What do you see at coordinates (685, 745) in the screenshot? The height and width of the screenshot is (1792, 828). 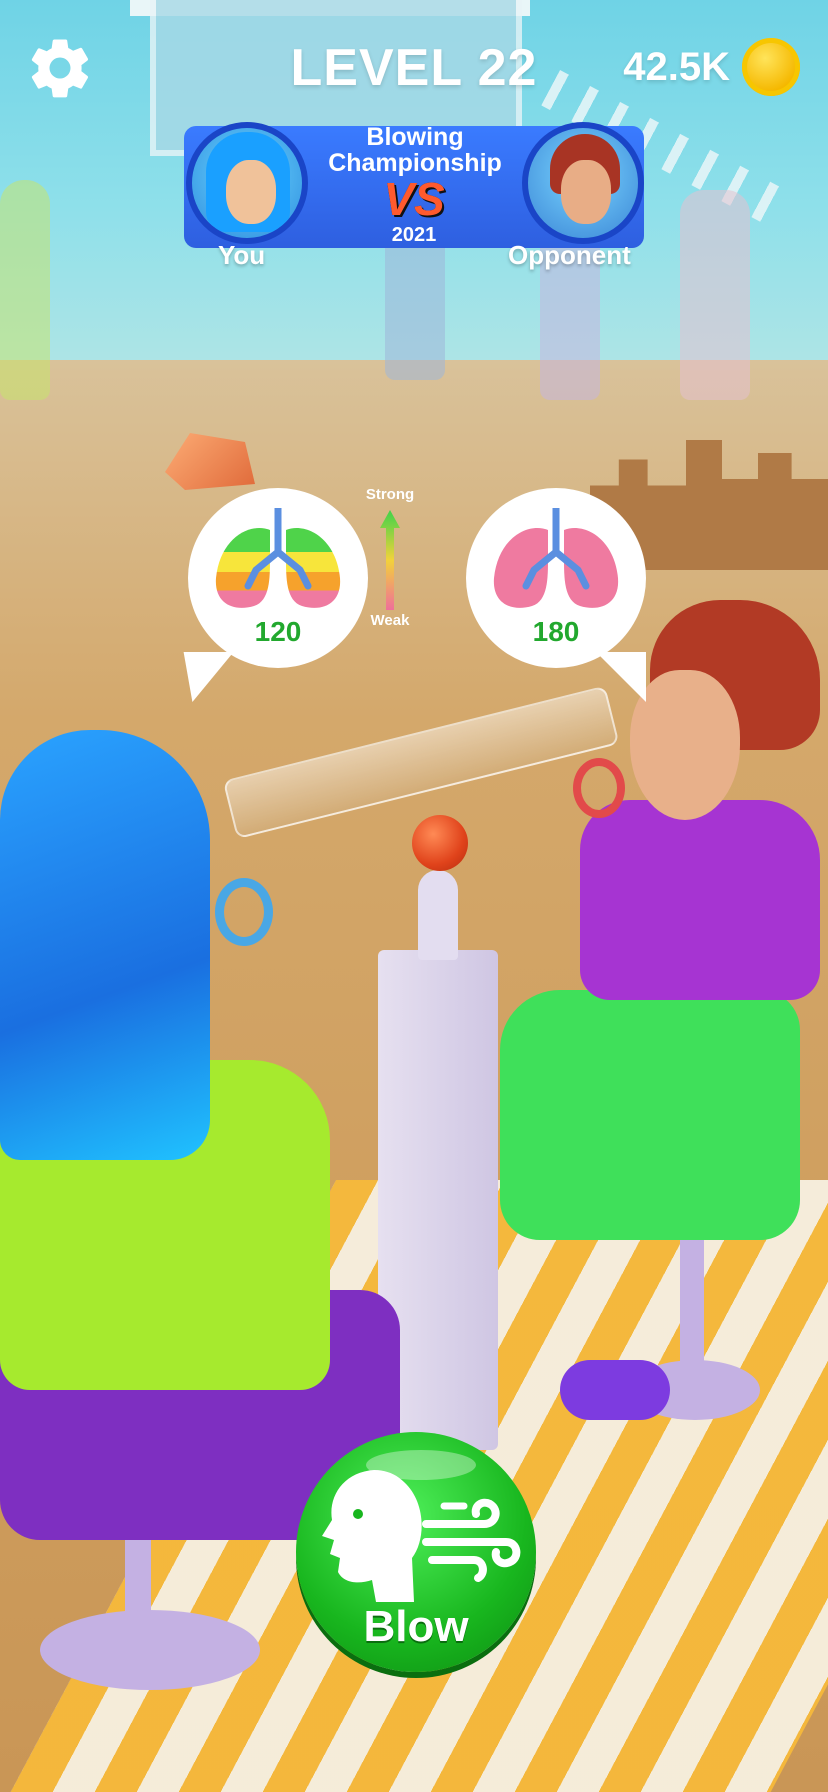 I see `opponent-face` at bounding box center [685, 745].